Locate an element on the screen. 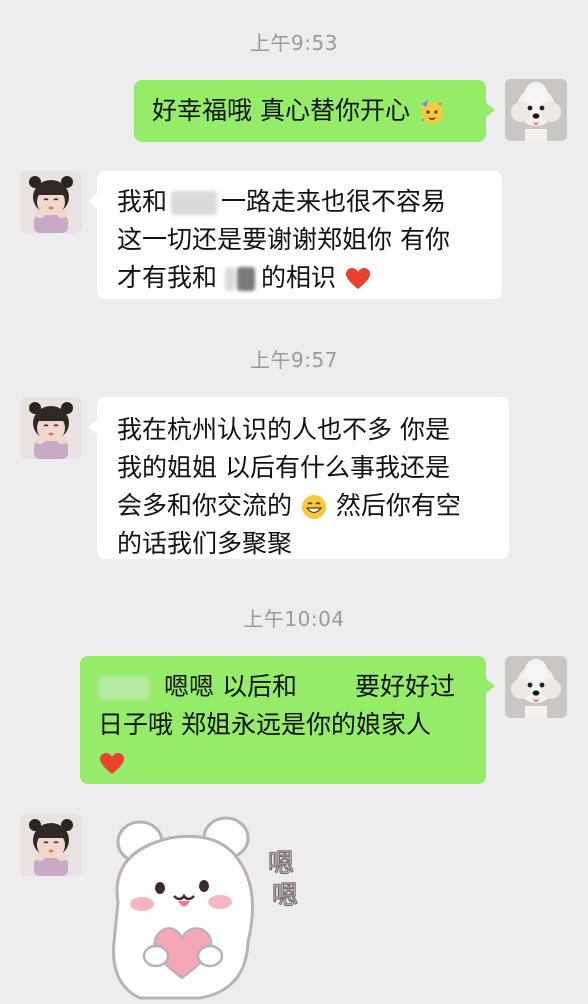  message-bubble-sent: 嗯嗯 以后和 要好好过 日子哦 郑姐永远是你的娘家人 is located at coordinates (287, 720).